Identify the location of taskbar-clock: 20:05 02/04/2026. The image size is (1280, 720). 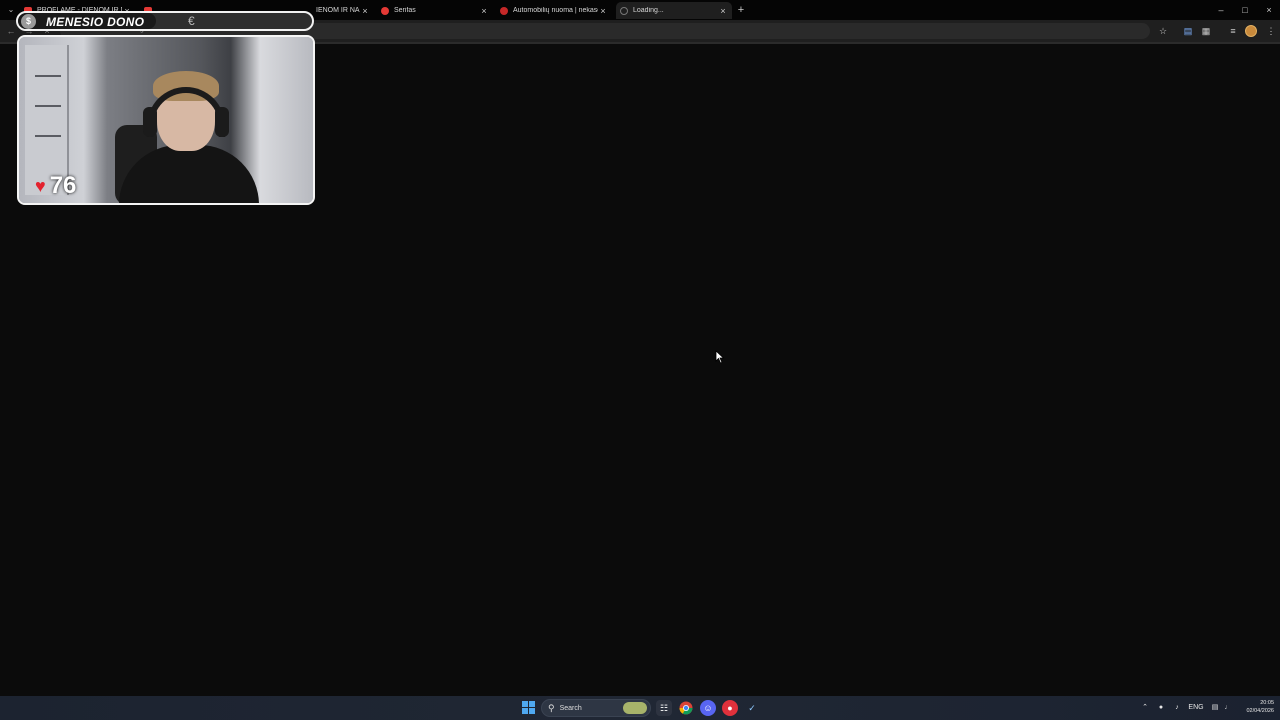
(1255, 707).